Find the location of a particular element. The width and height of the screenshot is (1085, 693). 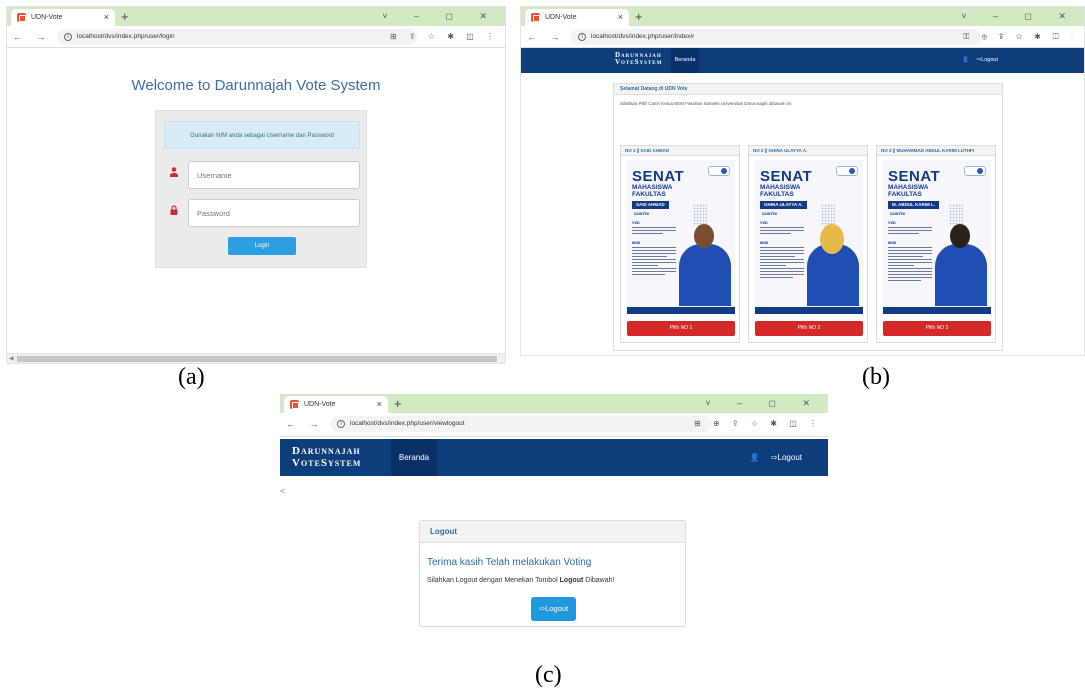

toolbar-icons: ⚿ ⊕ ⇪ ☆ ✱ ◫ ⋮ is located at coordinates (1020, 37).